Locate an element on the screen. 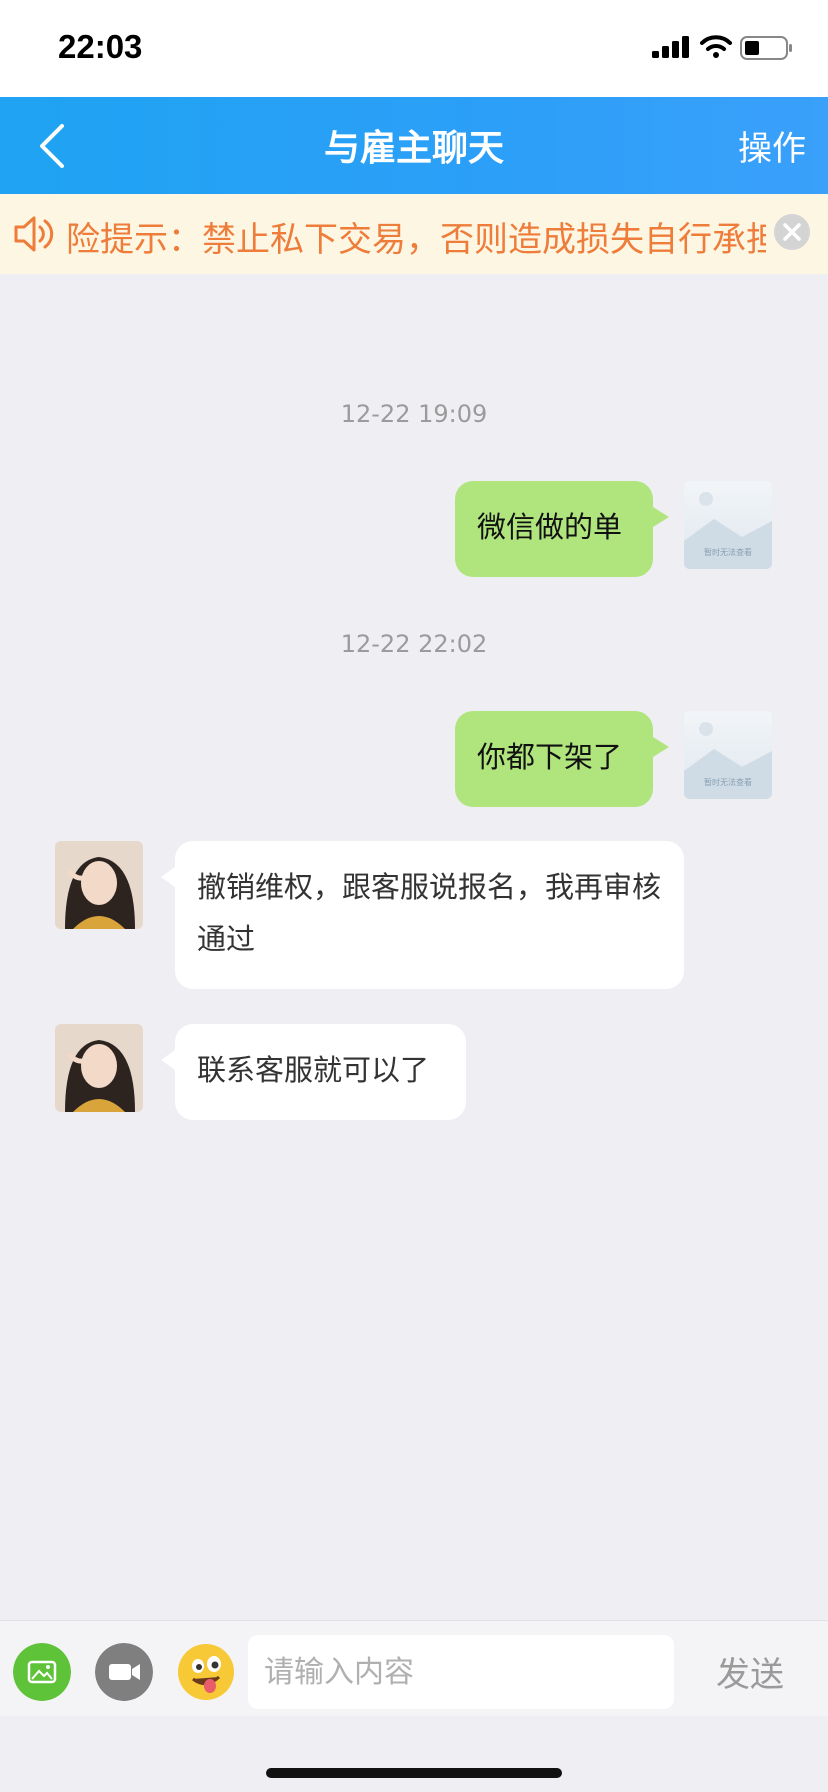 Image resolution: width=828 pixels, height=1792 pixels. message-text: 你都下架了 is located at coordinates (550, 757).